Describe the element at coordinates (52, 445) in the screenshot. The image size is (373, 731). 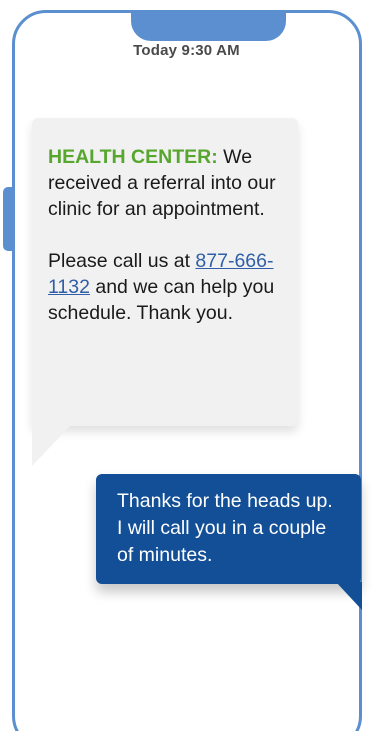
I see `incoming-bubble-tail` at that location.